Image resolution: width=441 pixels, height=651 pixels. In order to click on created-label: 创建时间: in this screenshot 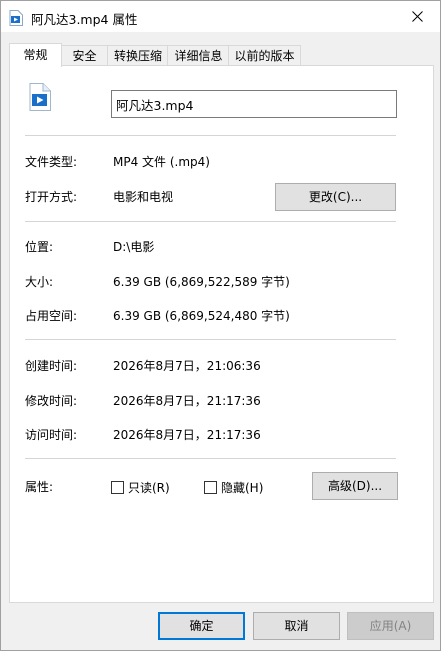, I will do `click(51, 366)`.